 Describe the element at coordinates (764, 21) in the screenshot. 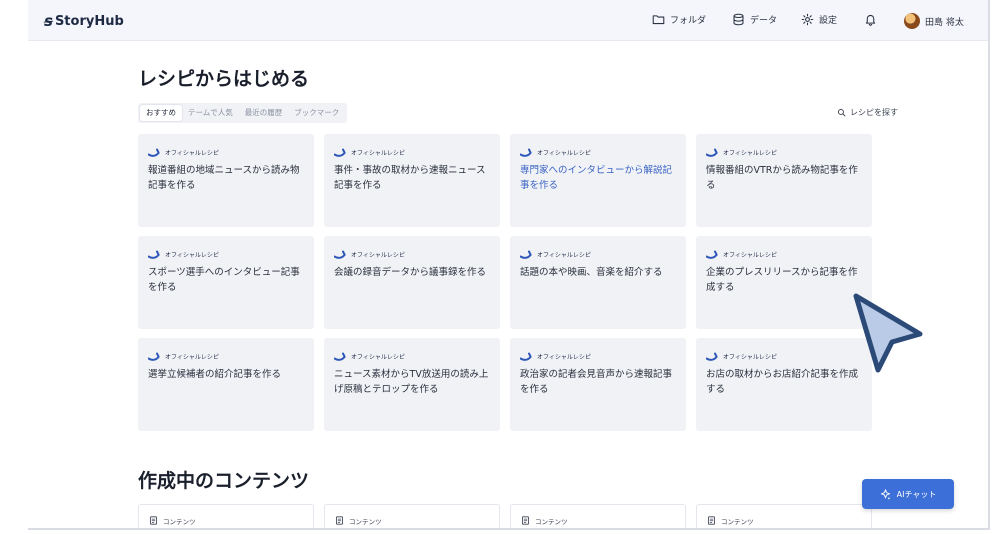

I see `nav-data-label: データ` at that location.